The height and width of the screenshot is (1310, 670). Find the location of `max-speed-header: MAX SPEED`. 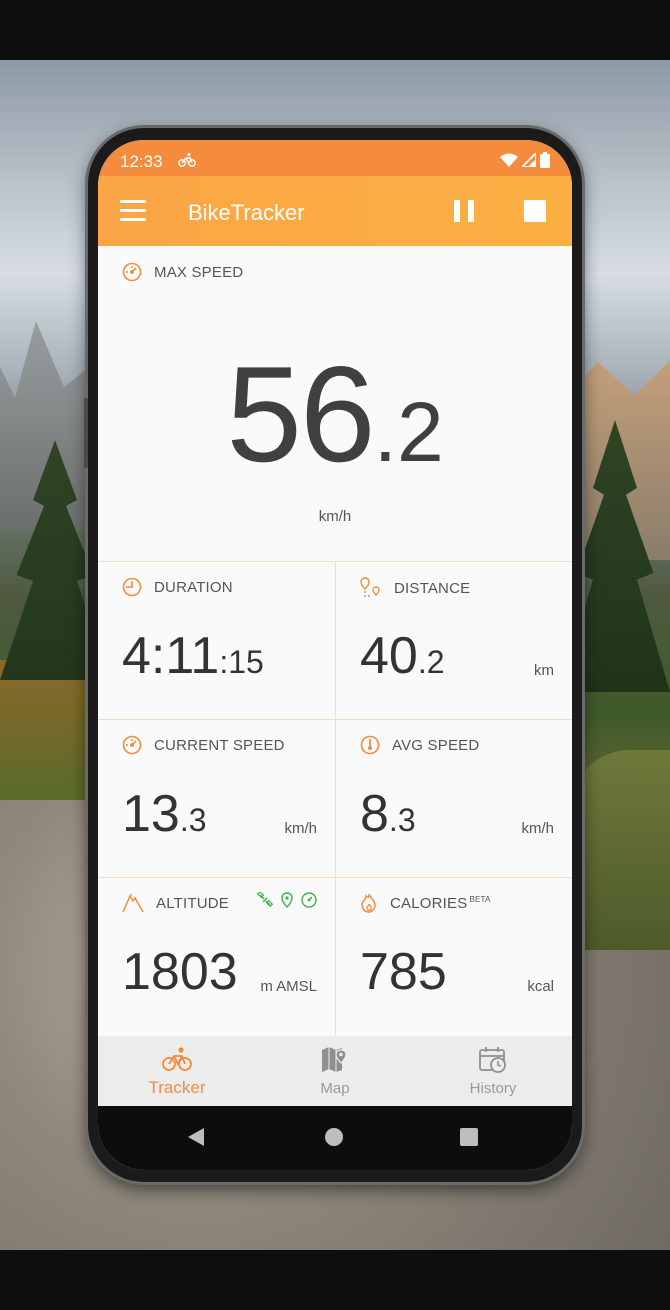

max-speed-header: MAX SPEED is located at coordinates (182, 272).